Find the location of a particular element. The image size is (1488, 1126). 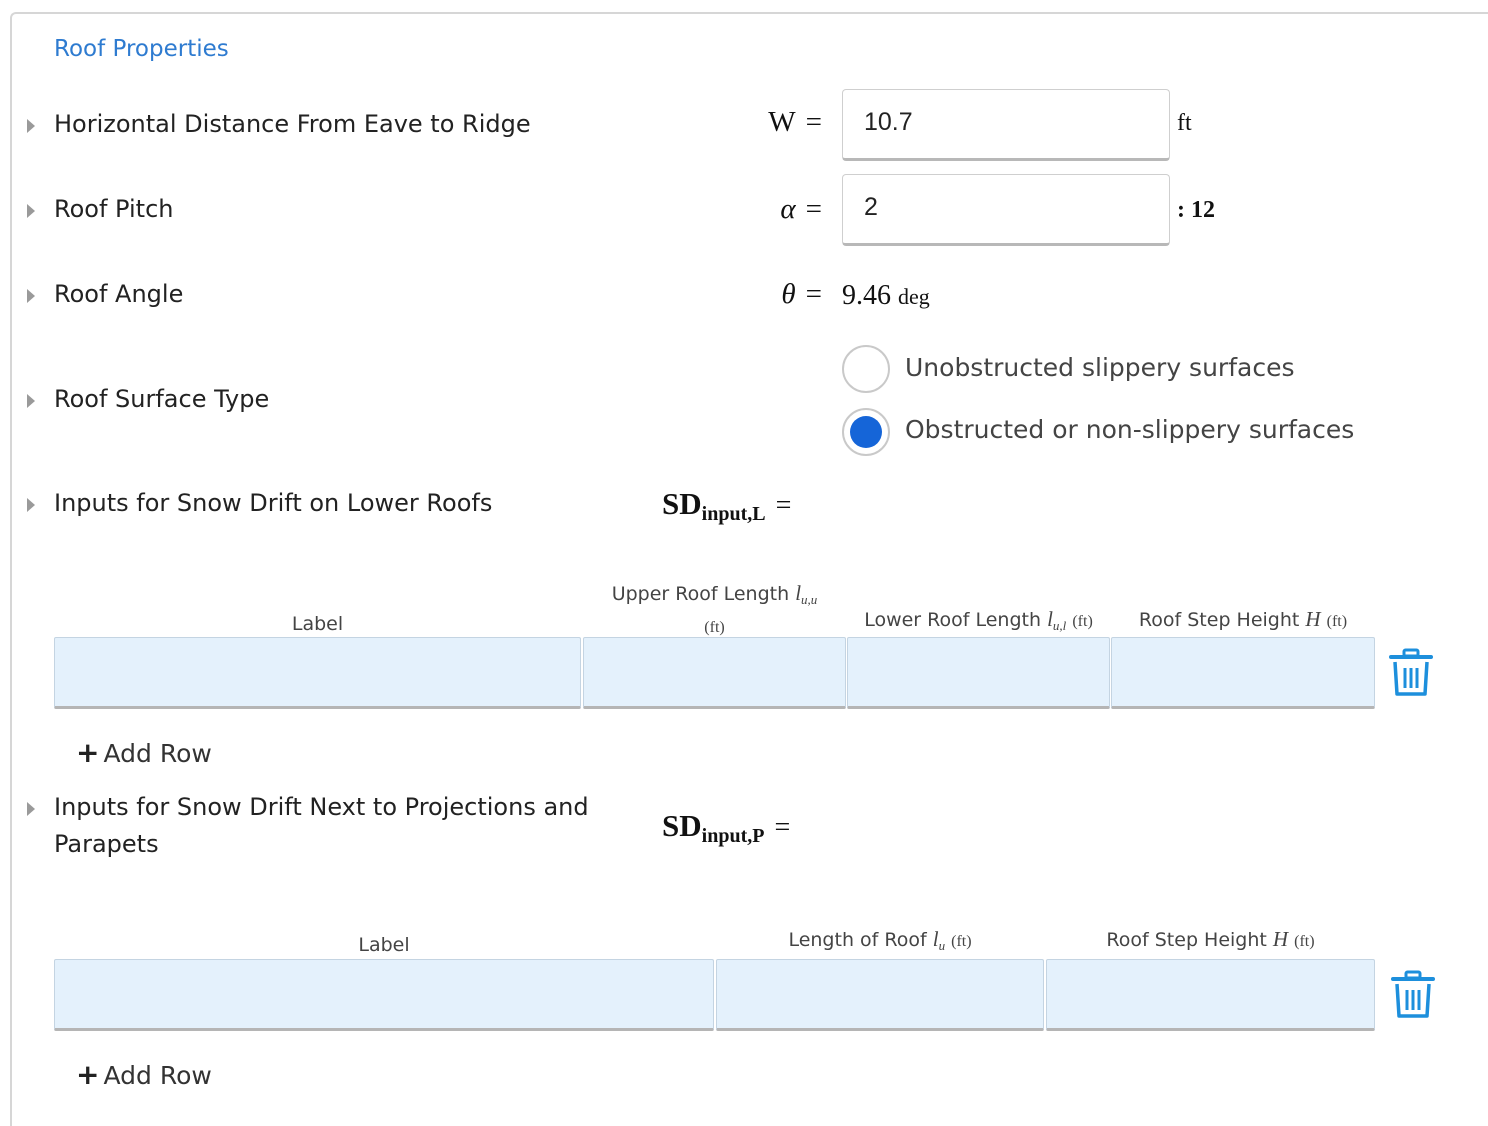

table-cell-length-of-roof is located at coordinates (880, 995).